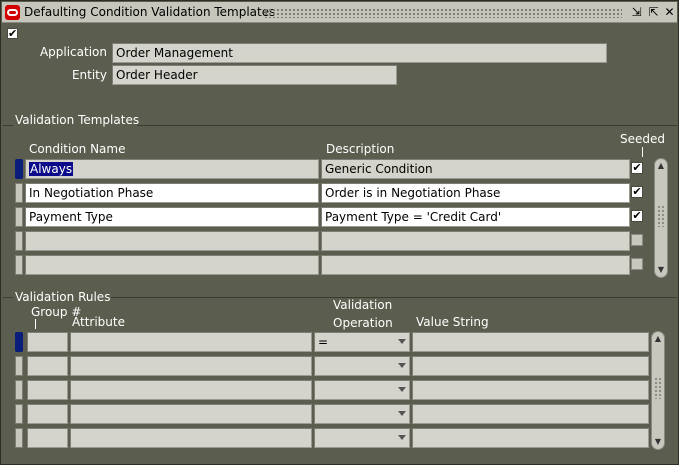  I want to click on rules-scrollbar: ▲ ▼, so click(658, 390).